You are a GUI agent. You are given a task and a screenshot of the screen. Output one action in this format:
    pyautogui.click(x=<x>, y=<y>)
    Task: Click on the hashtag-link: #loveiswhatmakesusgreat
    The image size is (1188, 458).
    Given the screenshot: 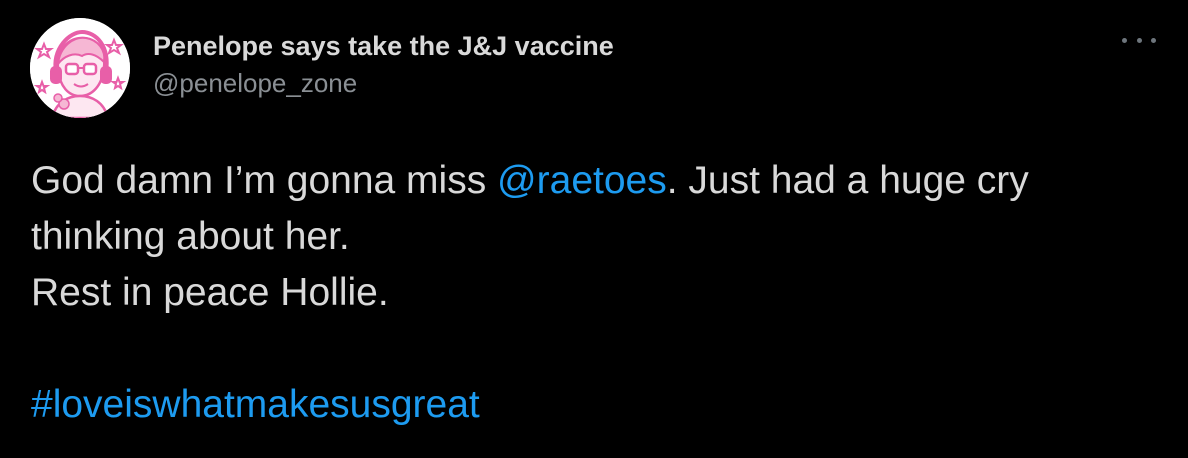 What is the action you would take?
    pyautogui.click(x=255, y=404)
    